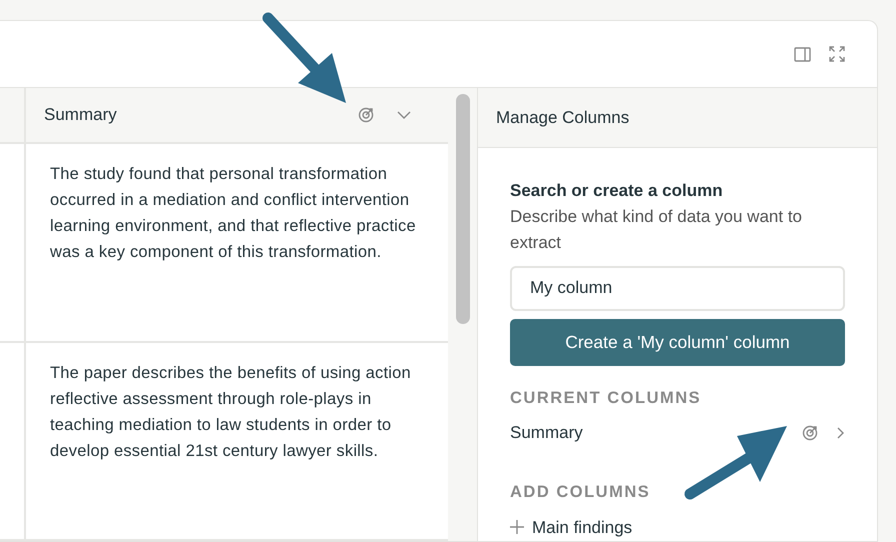 The width and height of the screenshot is (896, 542). I want to click on section-title: Search or create a column, so click(617, 191).